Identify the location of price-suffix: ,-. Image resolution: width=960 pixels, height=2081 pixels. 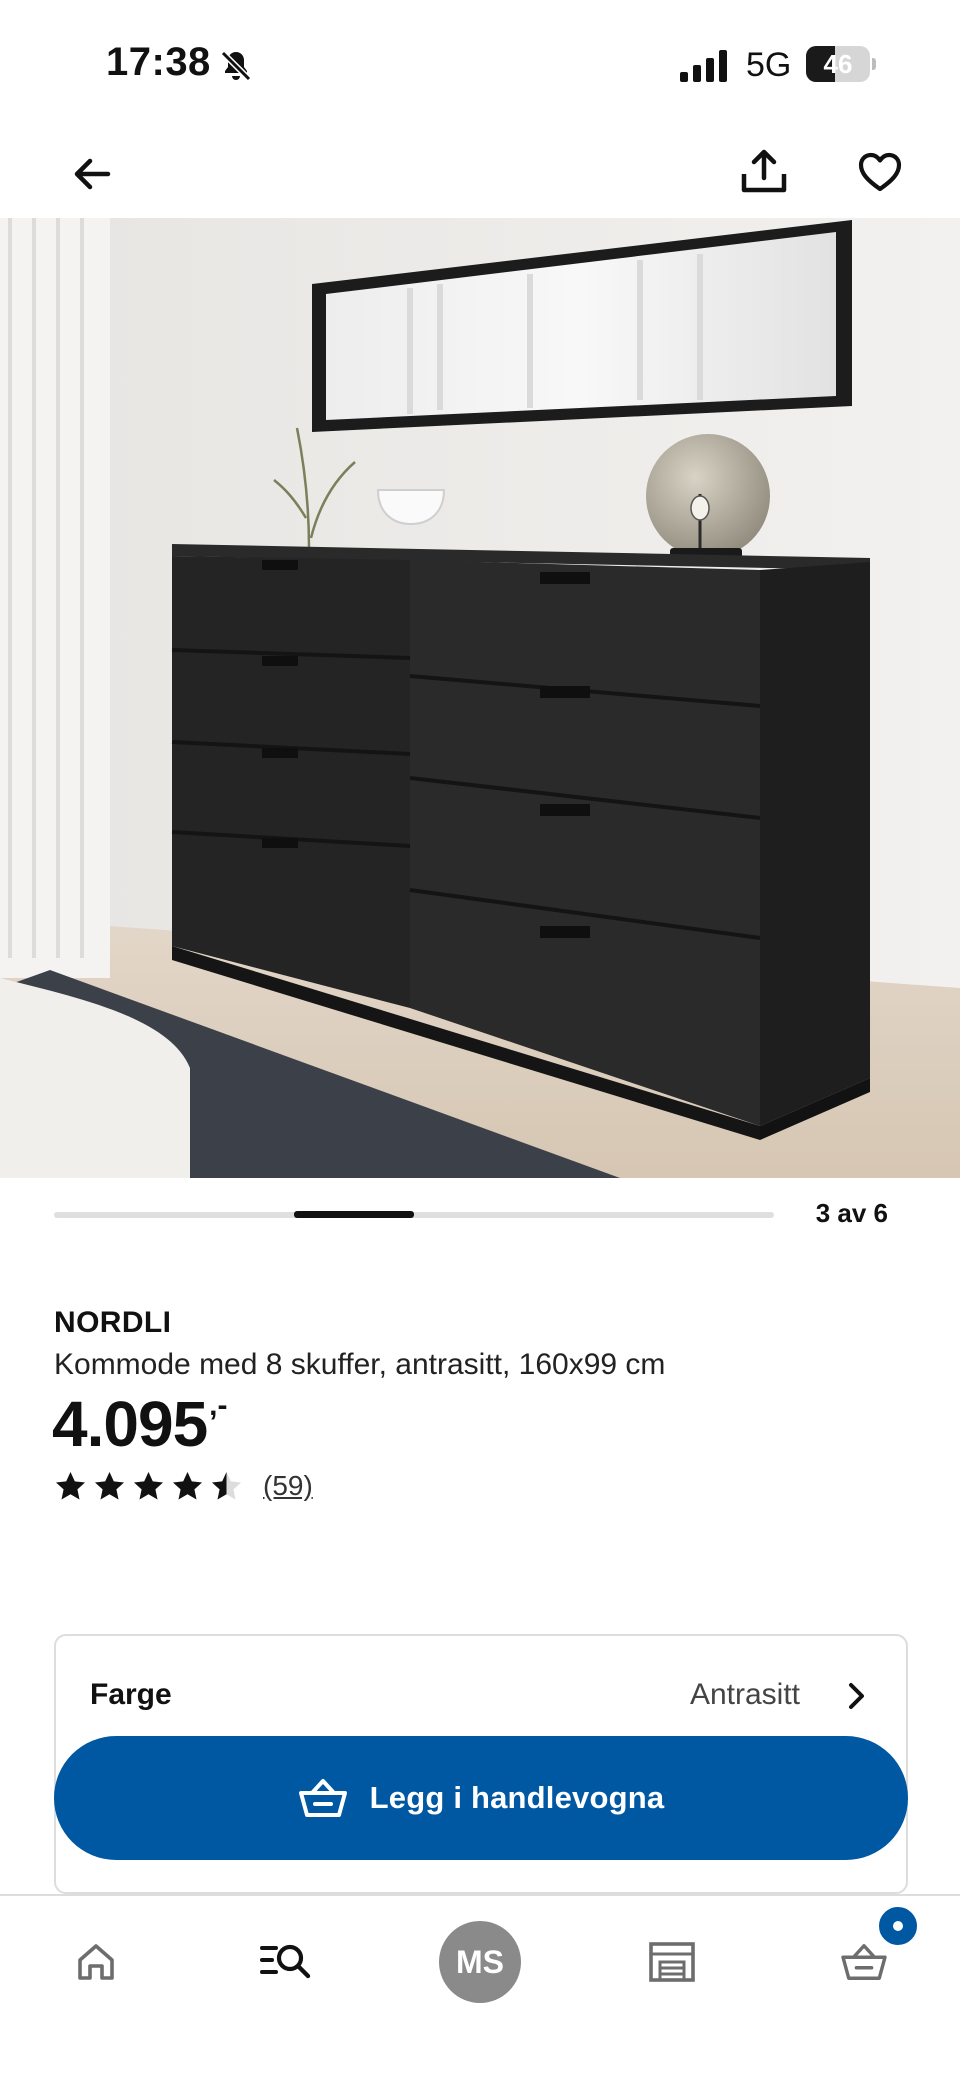
(218, 1405).